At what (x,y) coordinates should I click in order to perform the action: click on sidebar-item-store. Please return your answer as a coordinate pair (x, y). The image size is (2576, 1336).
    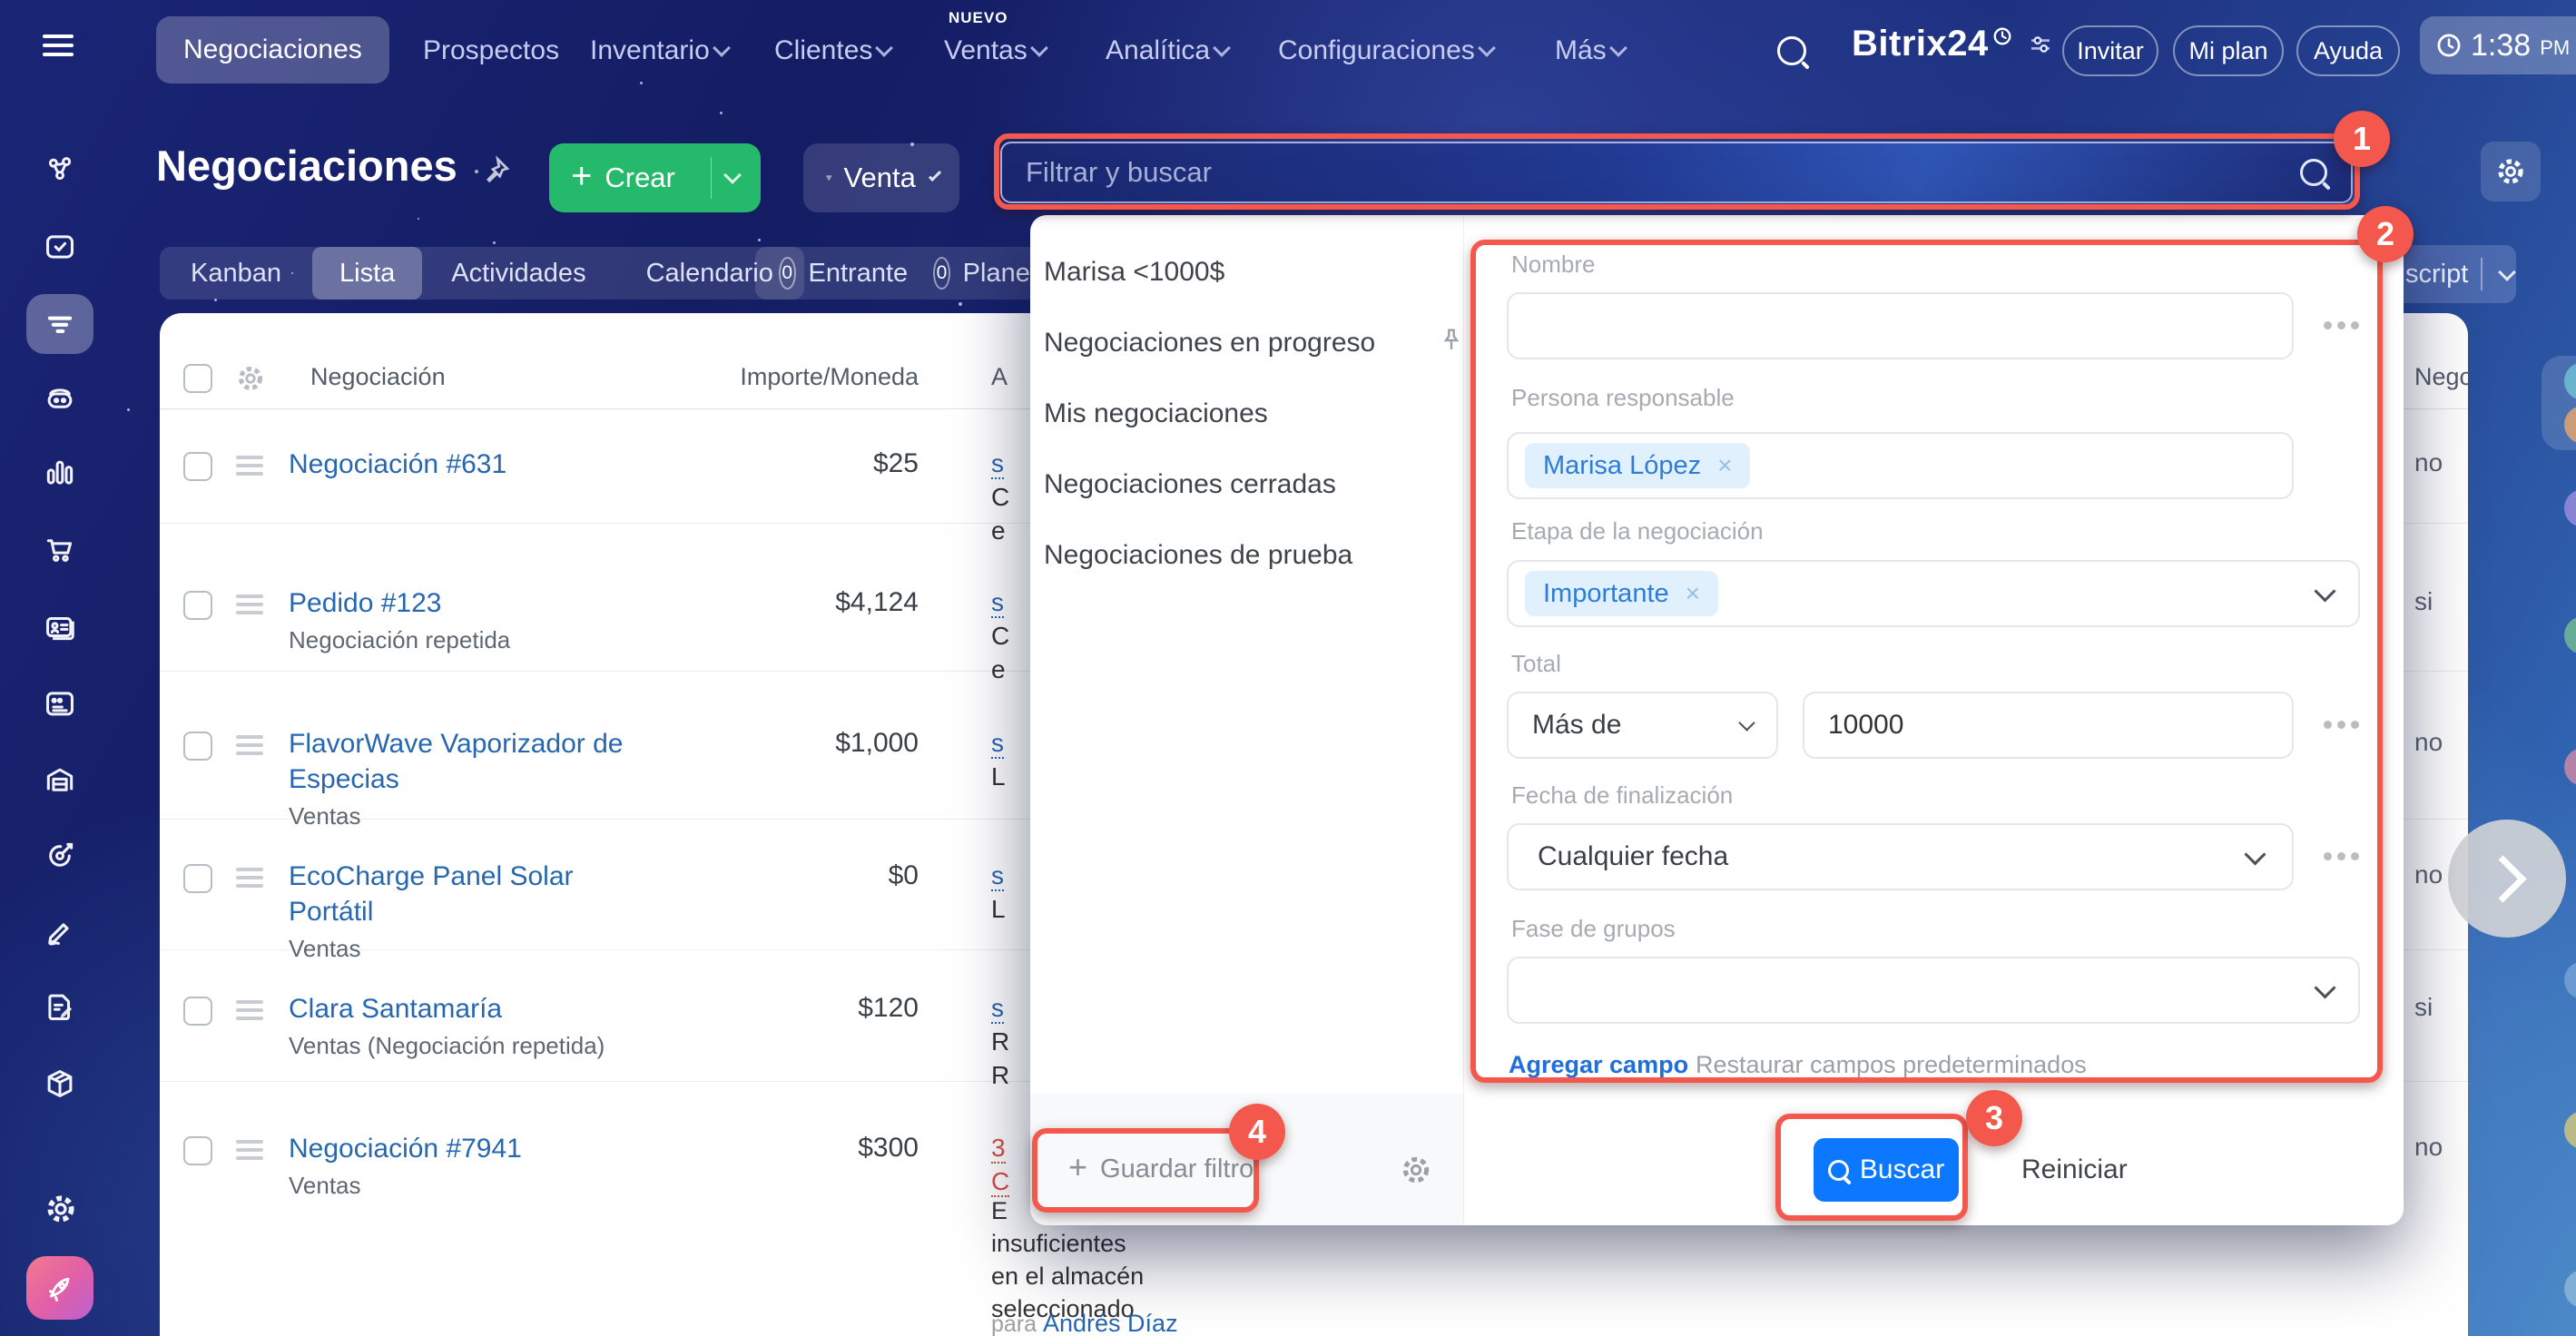
    Looking at the image, I should click on (60, 550).